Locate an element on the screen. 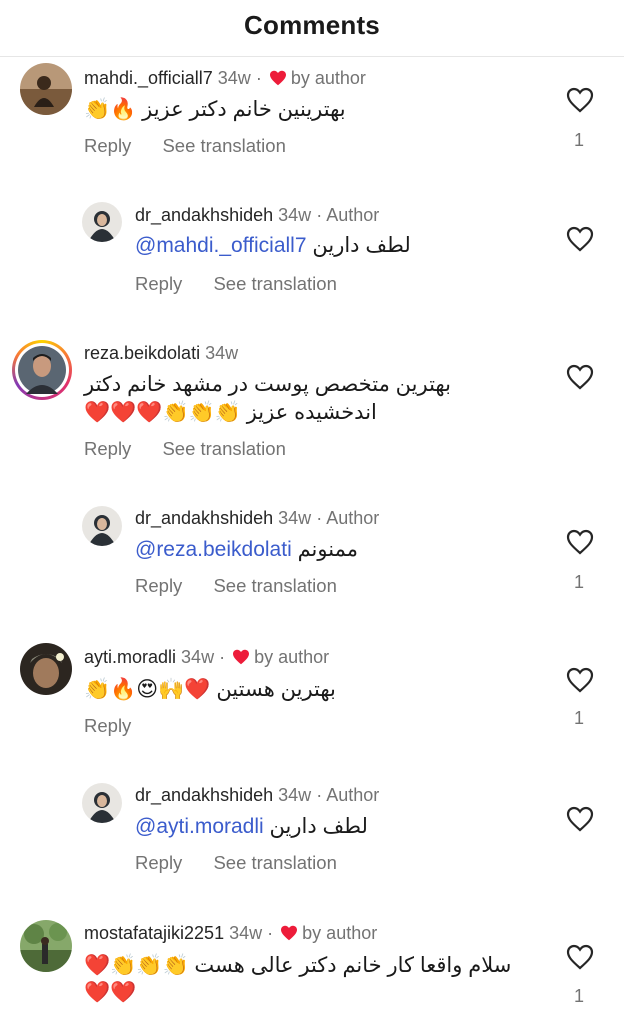 Image resolution: width=624 pixels, height=1024 pixels. comment-text-line-2: ❤️❤️ is located at coordinates (110, 992).